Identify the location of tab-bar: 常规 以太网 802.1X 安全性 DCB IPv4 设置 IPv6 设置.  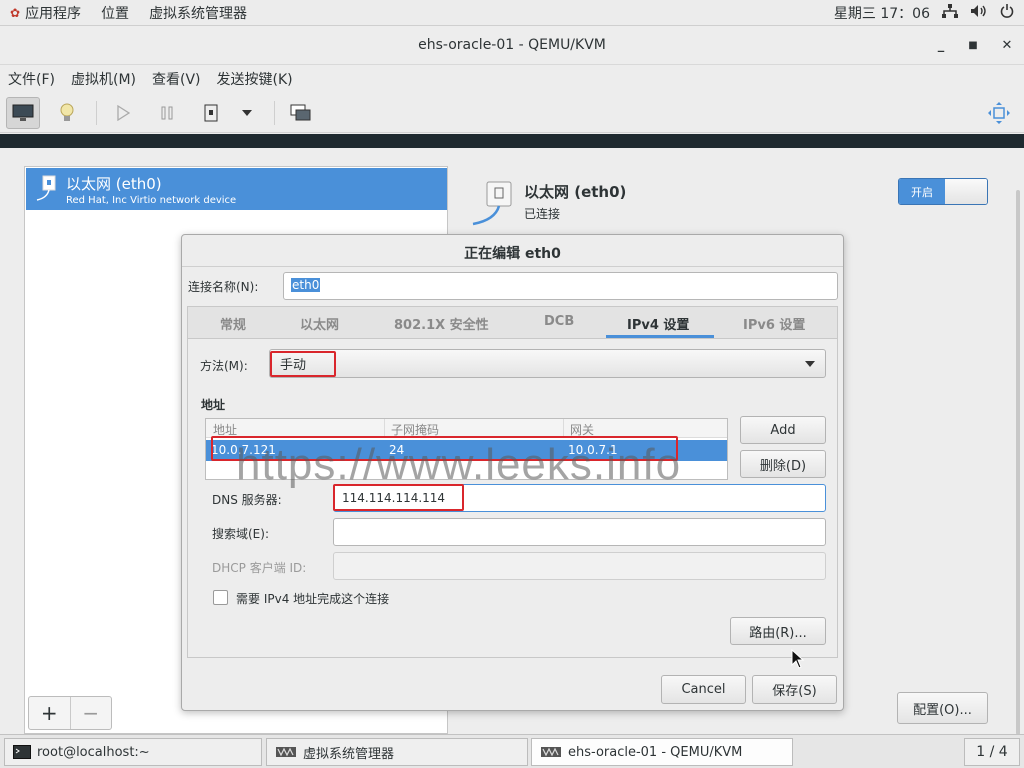
(512, 322).